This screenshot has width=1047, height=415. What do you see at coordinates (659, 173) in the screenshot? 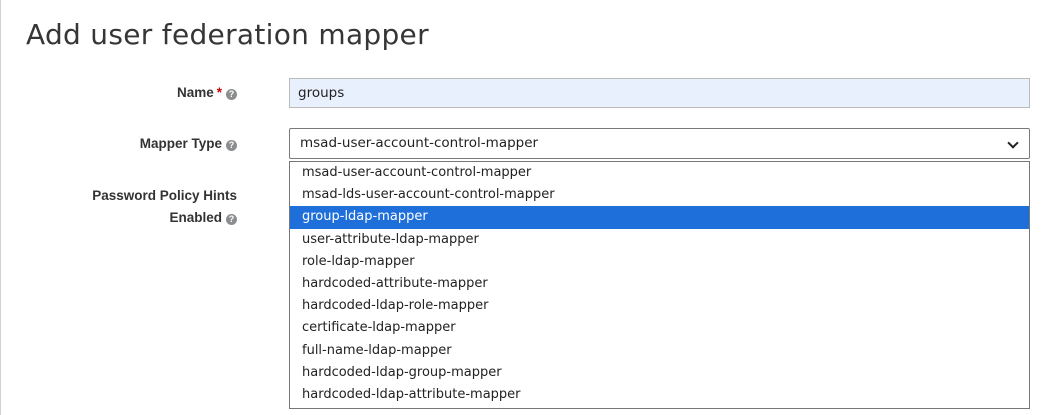
I see `dropdown-option: msad-user-account-control-mapper` at bounding box center [659, 173].